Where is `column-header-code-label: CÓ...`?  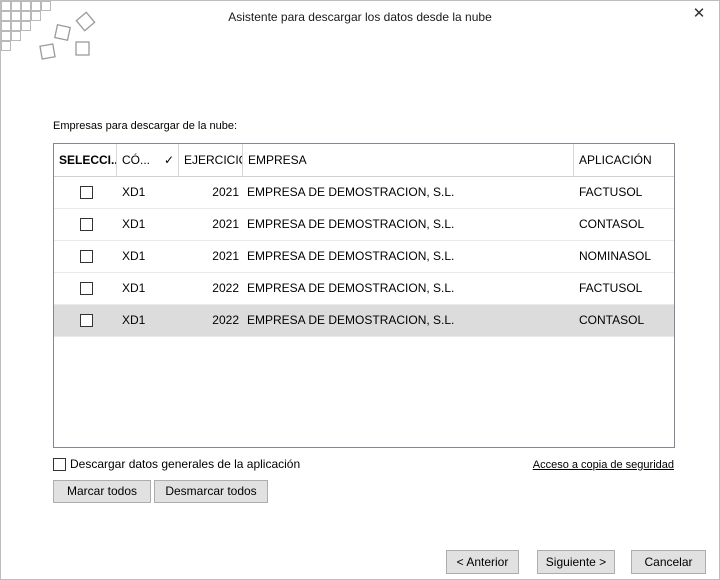 column-header-code-label: CÓ... is located at coordinates (136, 160).